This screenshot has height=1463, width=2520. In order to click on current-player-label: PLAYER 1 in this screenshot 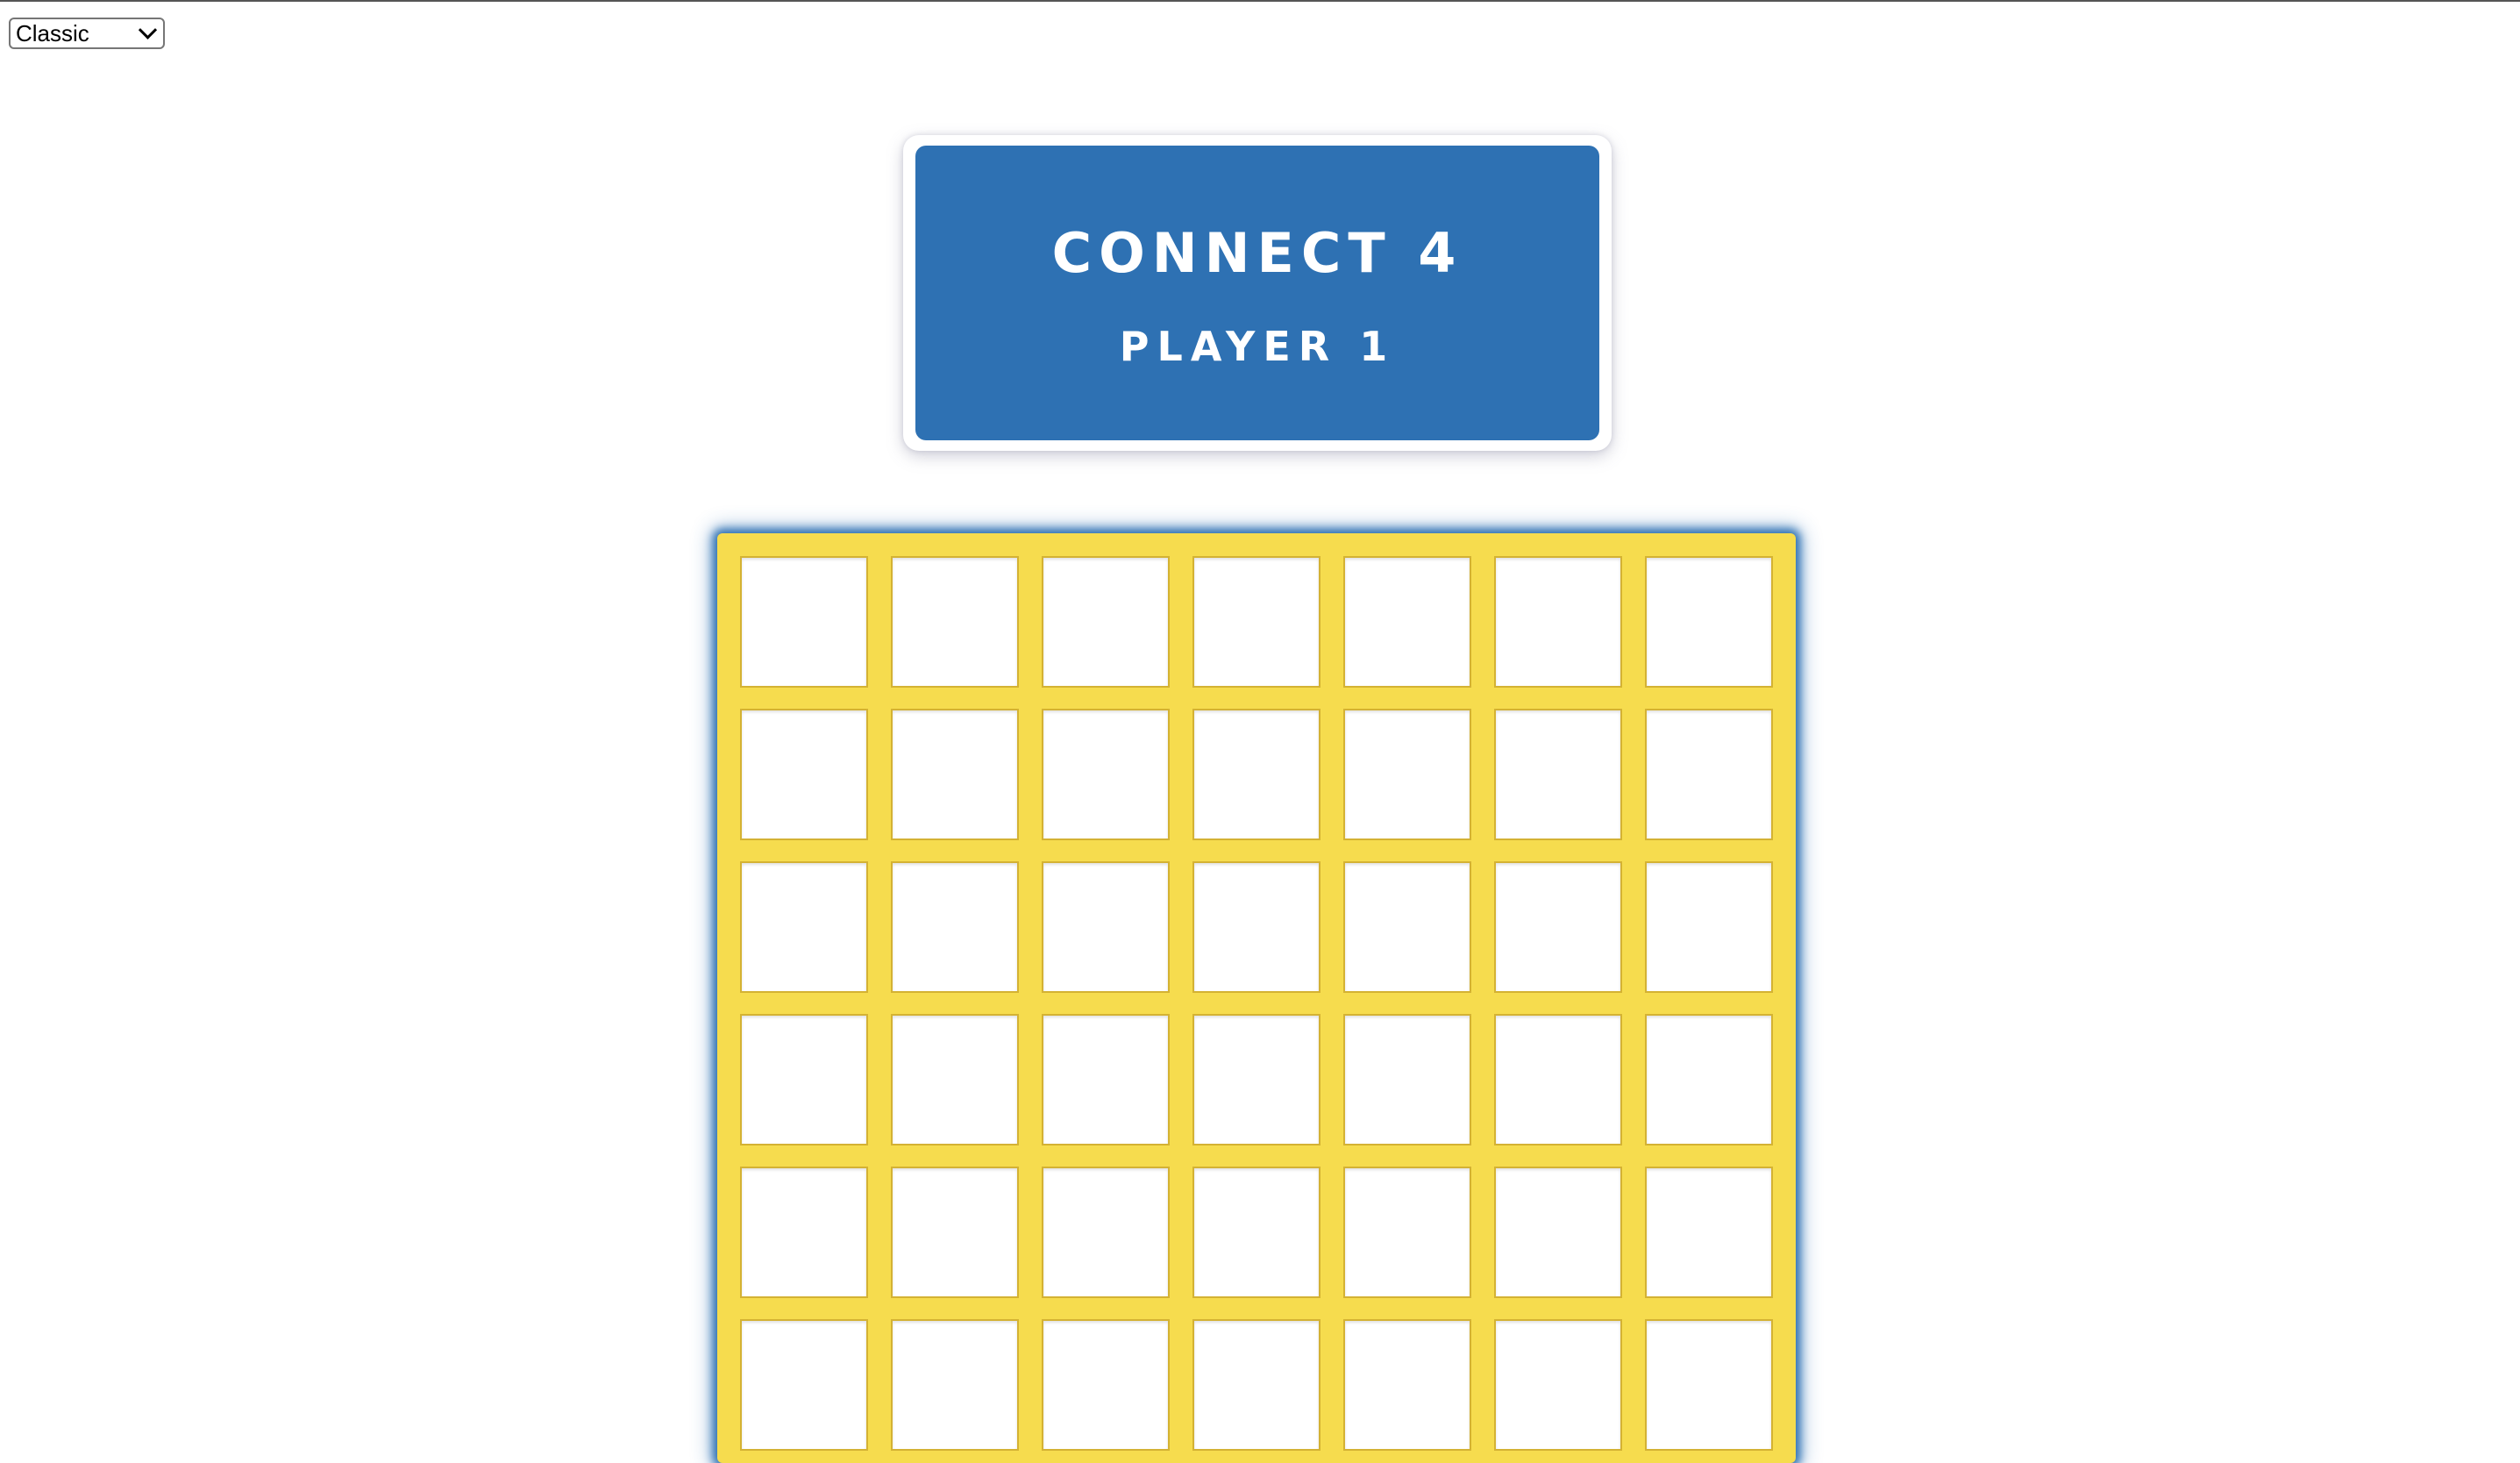, I will do `click(1257, 346)`.